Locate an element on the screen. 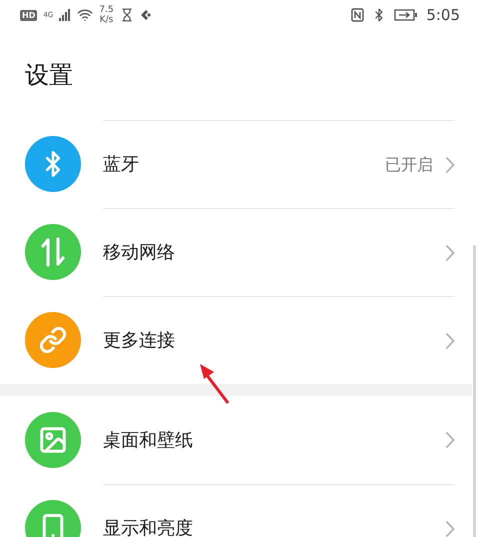  row-label: 桌面和壁纸 is located at coordinates (148, 440).